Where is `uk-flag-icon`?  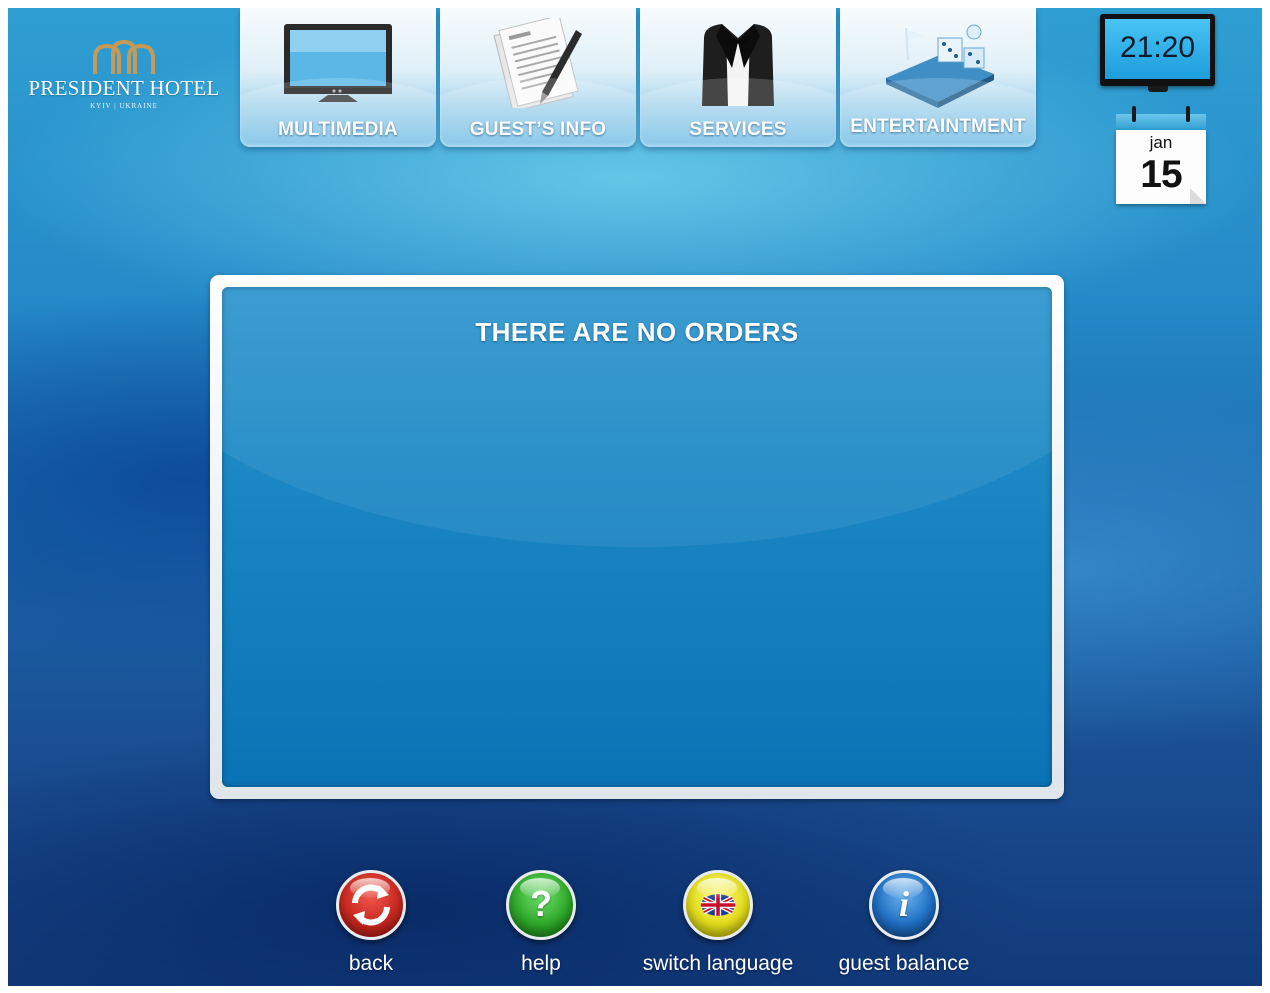
uk-flag-icon is located at coordinates (718, 905).